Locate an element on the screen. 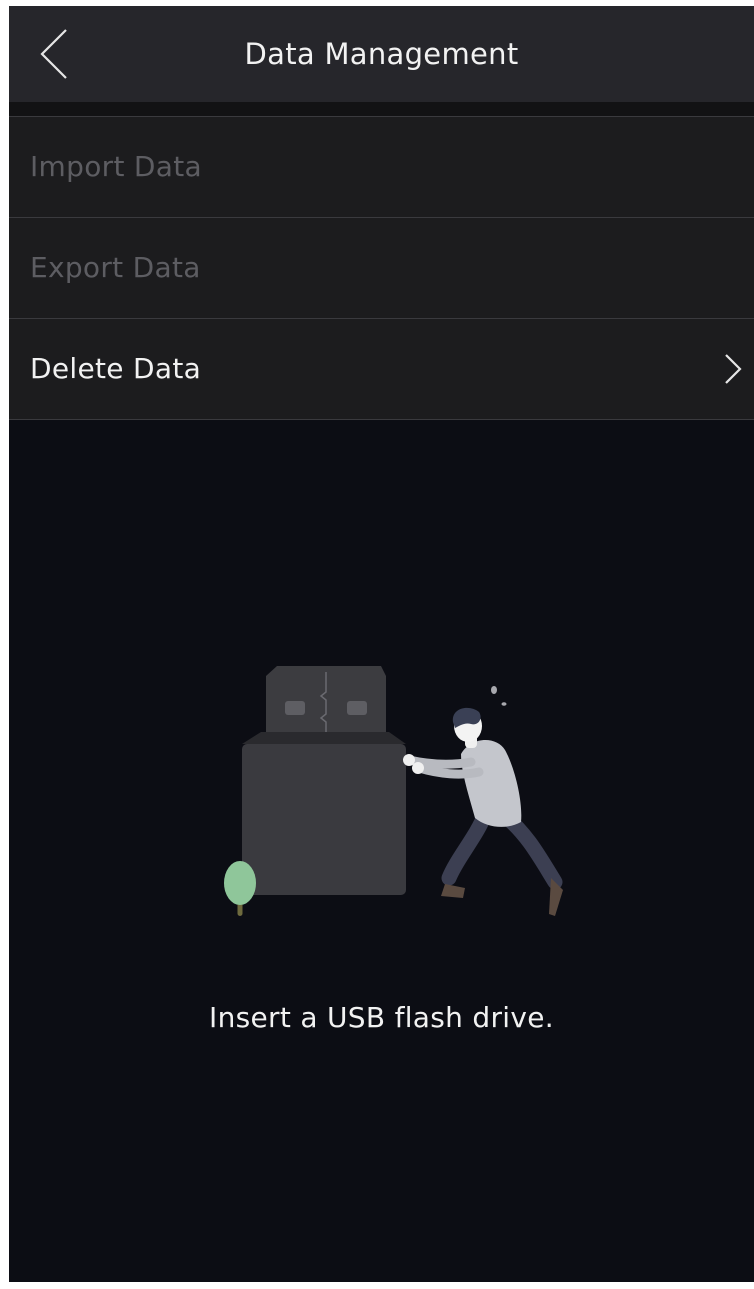 The width and height of the screenshot is (754, 1289). menu-item-delete-data: Delete Data is located at coordinates (381, 369).